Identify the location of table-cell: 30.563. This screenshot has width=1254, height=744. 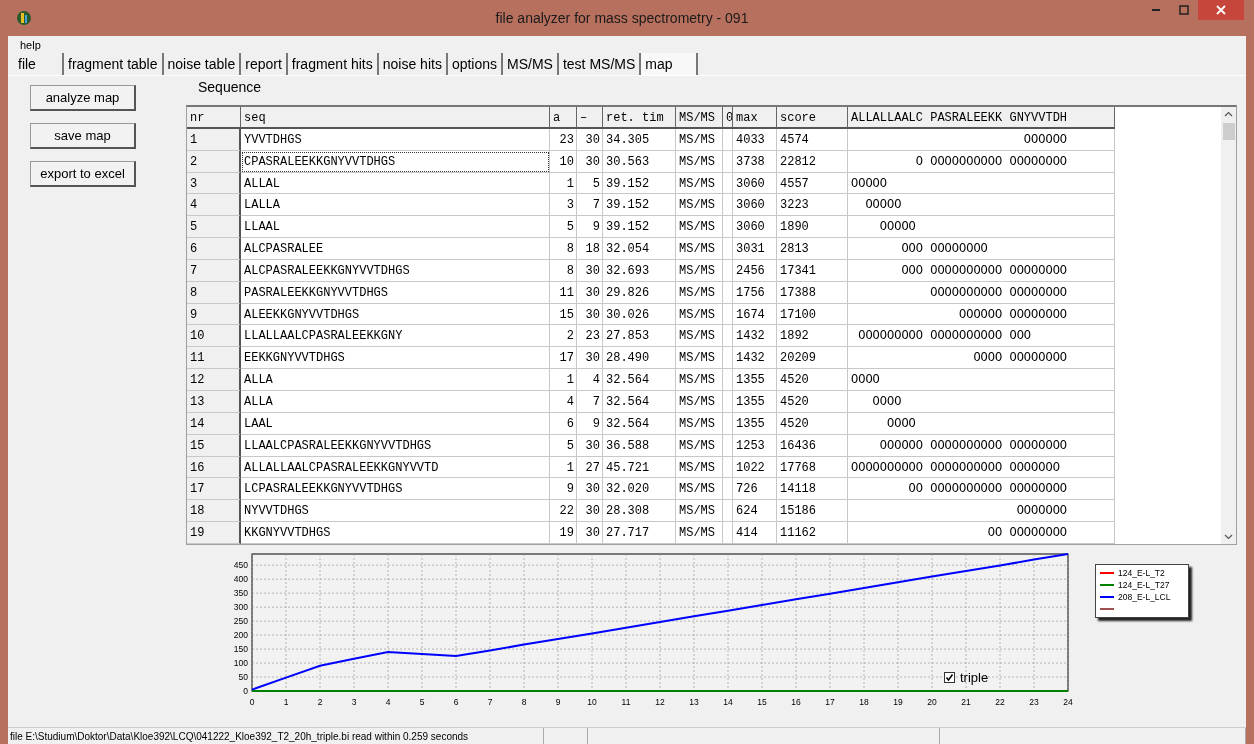
(639, 161).